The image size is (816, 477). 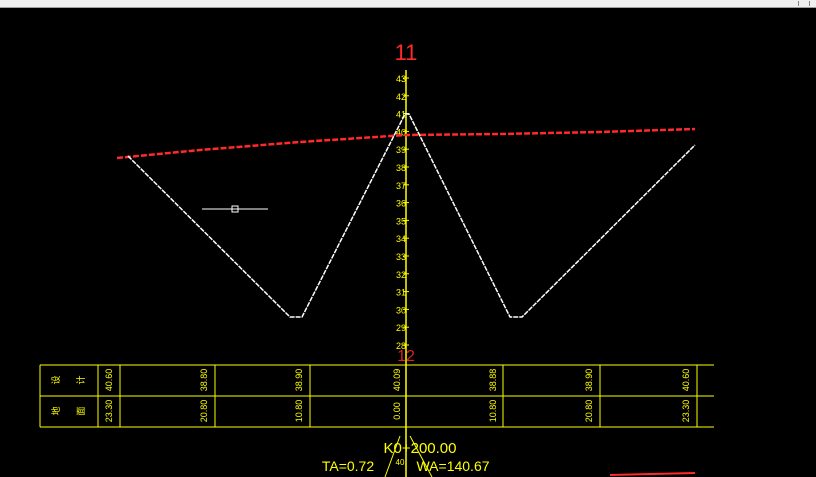 I want to click on axis-tick-label: 33, so click(x=401, y=257).